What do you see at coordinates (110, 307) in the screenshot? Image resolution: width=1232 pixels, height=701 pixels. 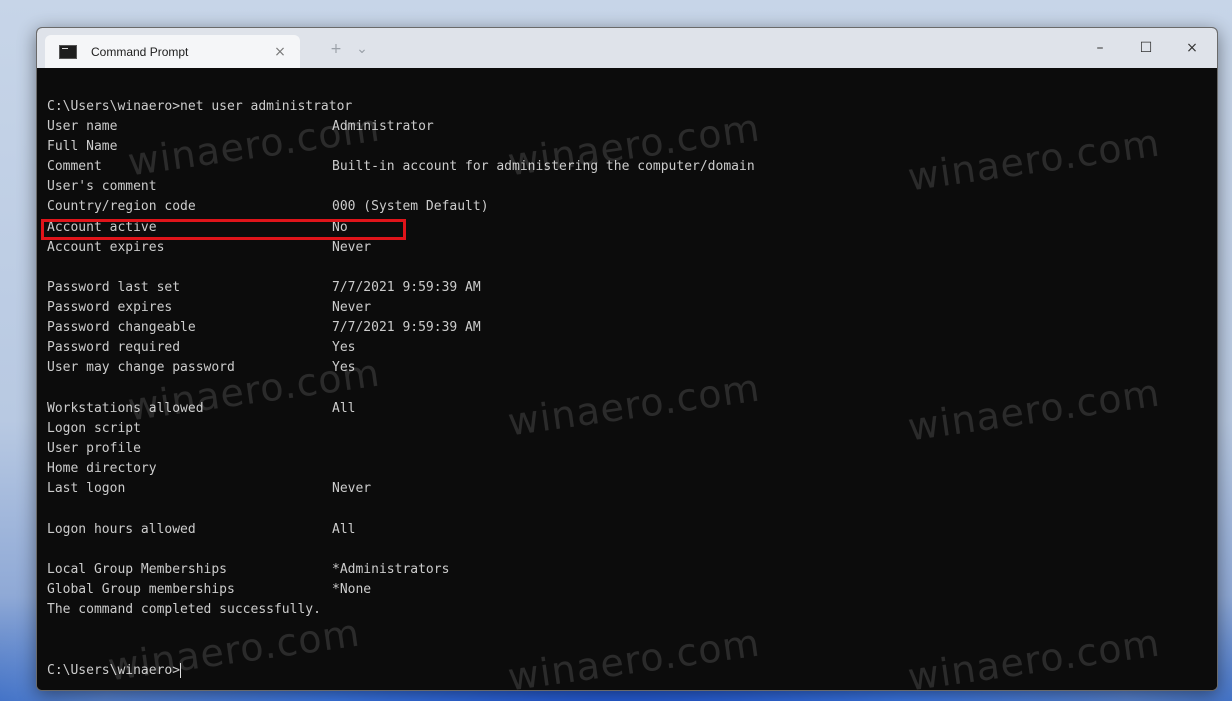 I see `row-key: Password expires` at bounding box center [110, 307].